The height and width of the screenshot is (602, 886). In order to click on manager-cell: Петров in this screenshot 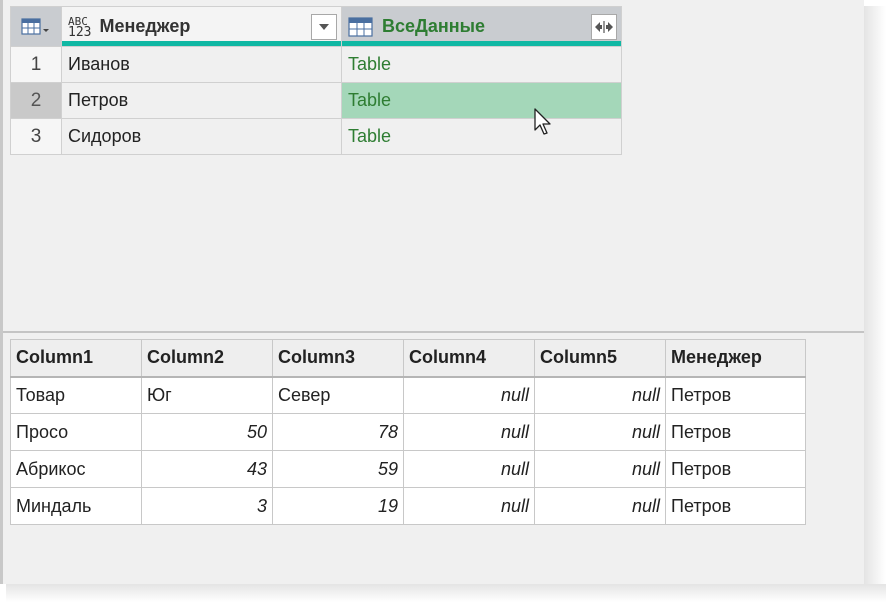, I will do `click(201, 100)`.